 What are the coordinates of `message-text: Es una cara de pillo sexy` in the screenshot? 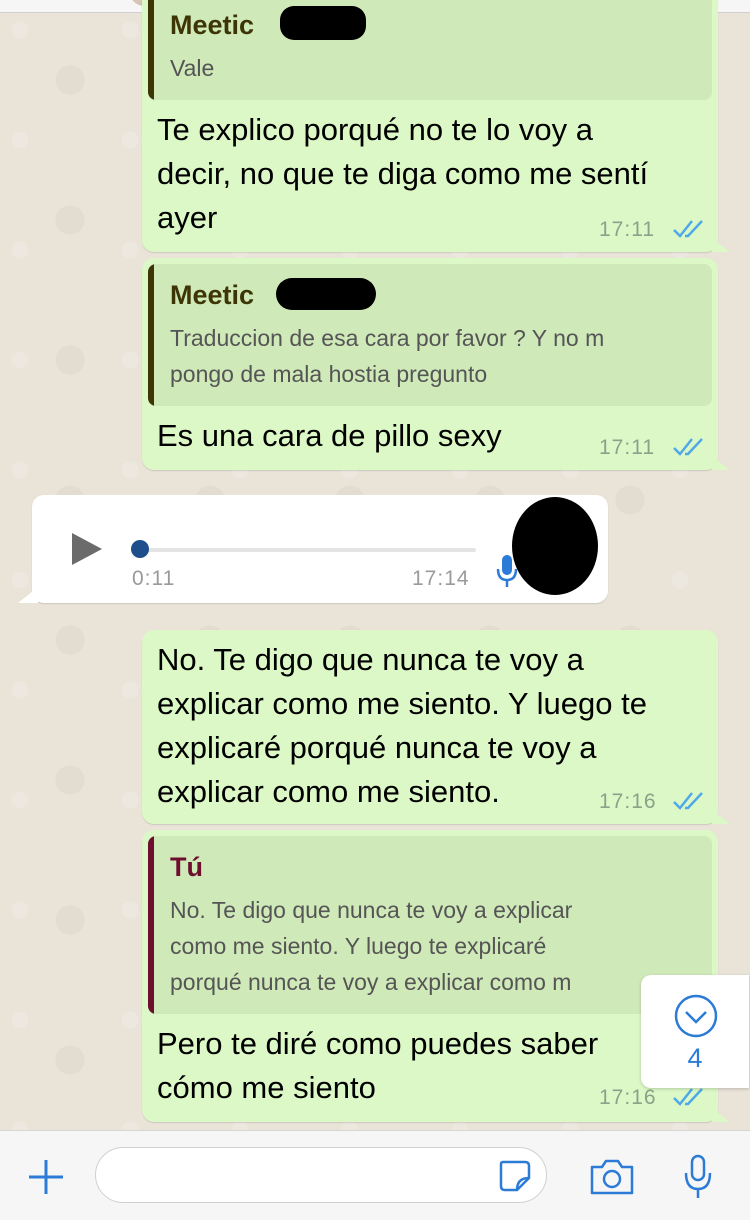 It's located at (329, 435).